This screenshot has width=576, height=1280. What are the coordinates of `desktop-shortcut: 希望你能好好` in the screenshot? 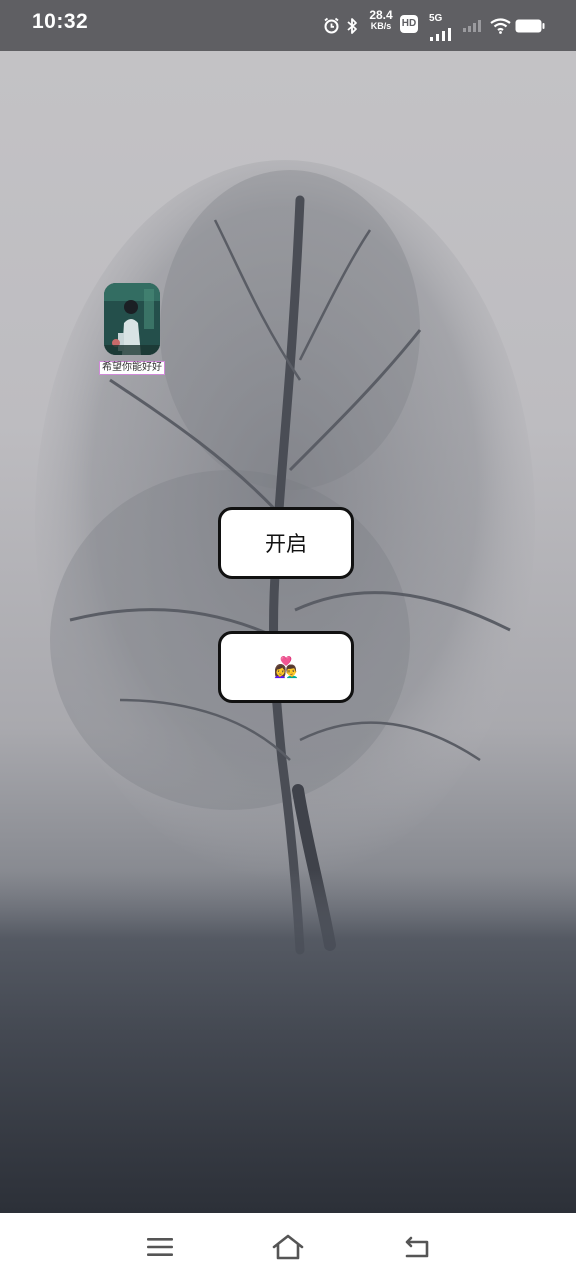 It's located at (132, 329).